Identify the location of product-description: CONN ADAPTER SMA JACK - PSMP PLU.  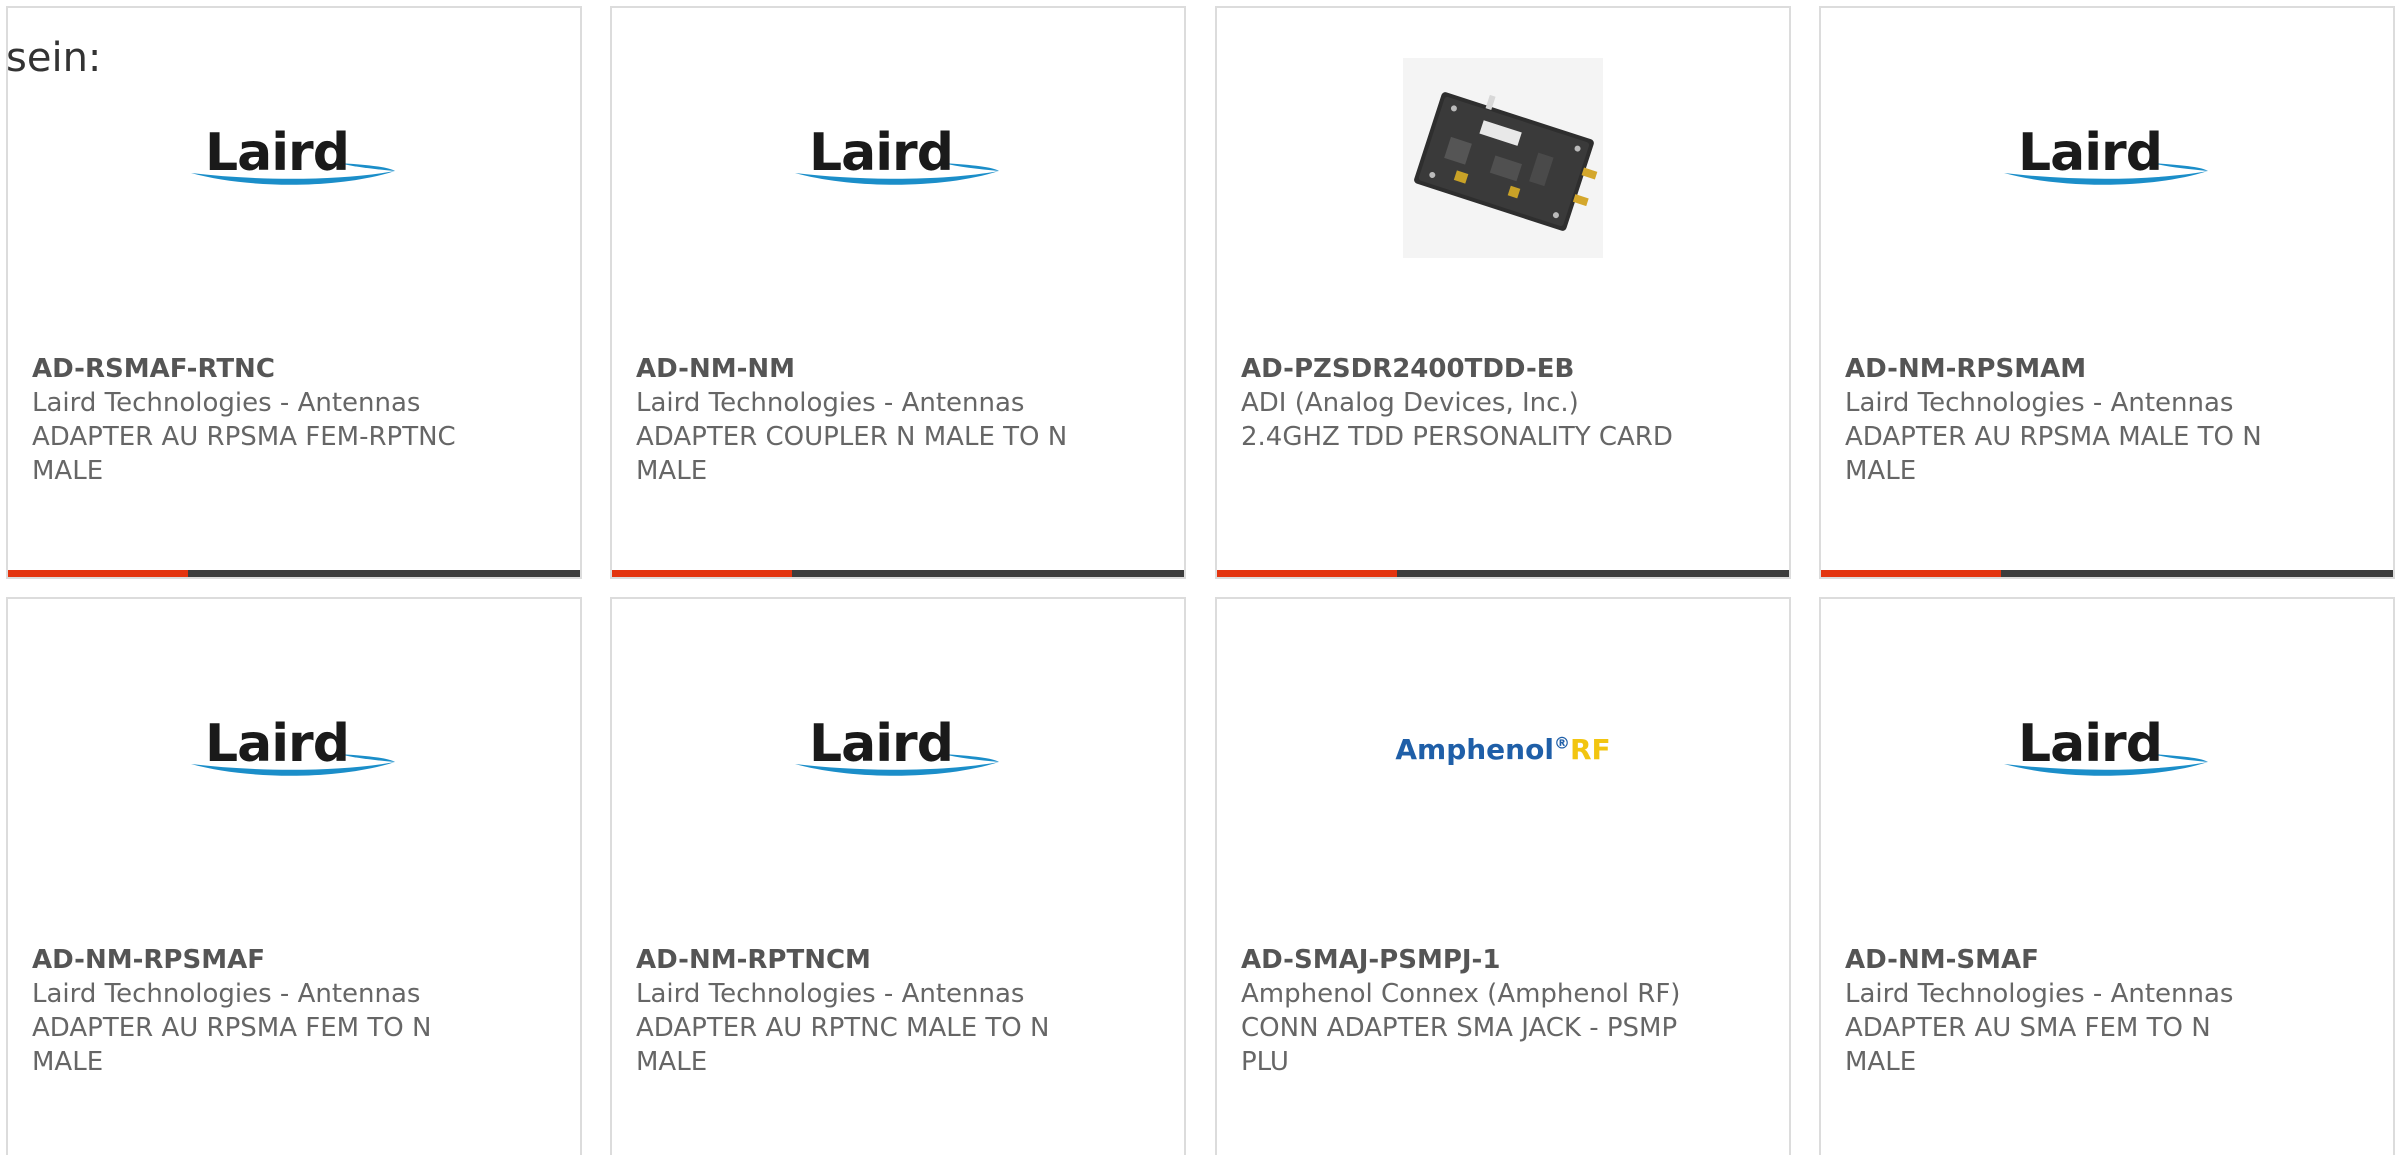
(1459, 1045).